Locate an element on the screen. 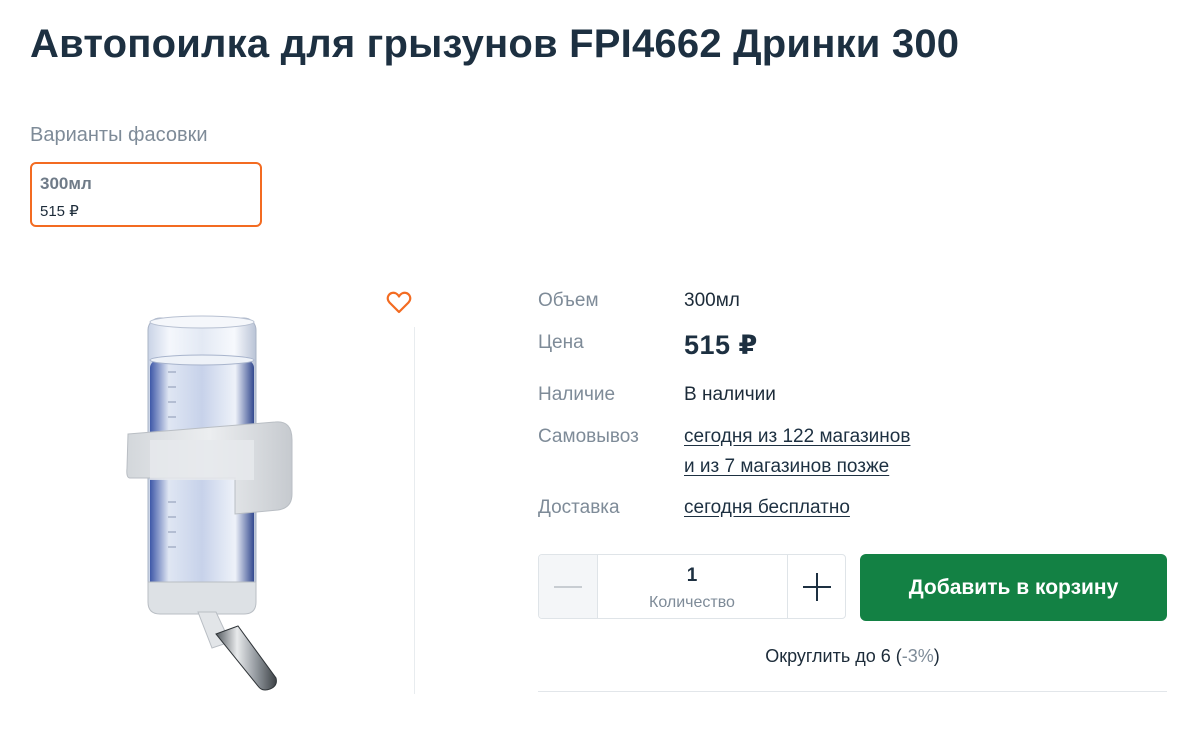  round-up-discount: -3% is located at coordinates (917, 656).